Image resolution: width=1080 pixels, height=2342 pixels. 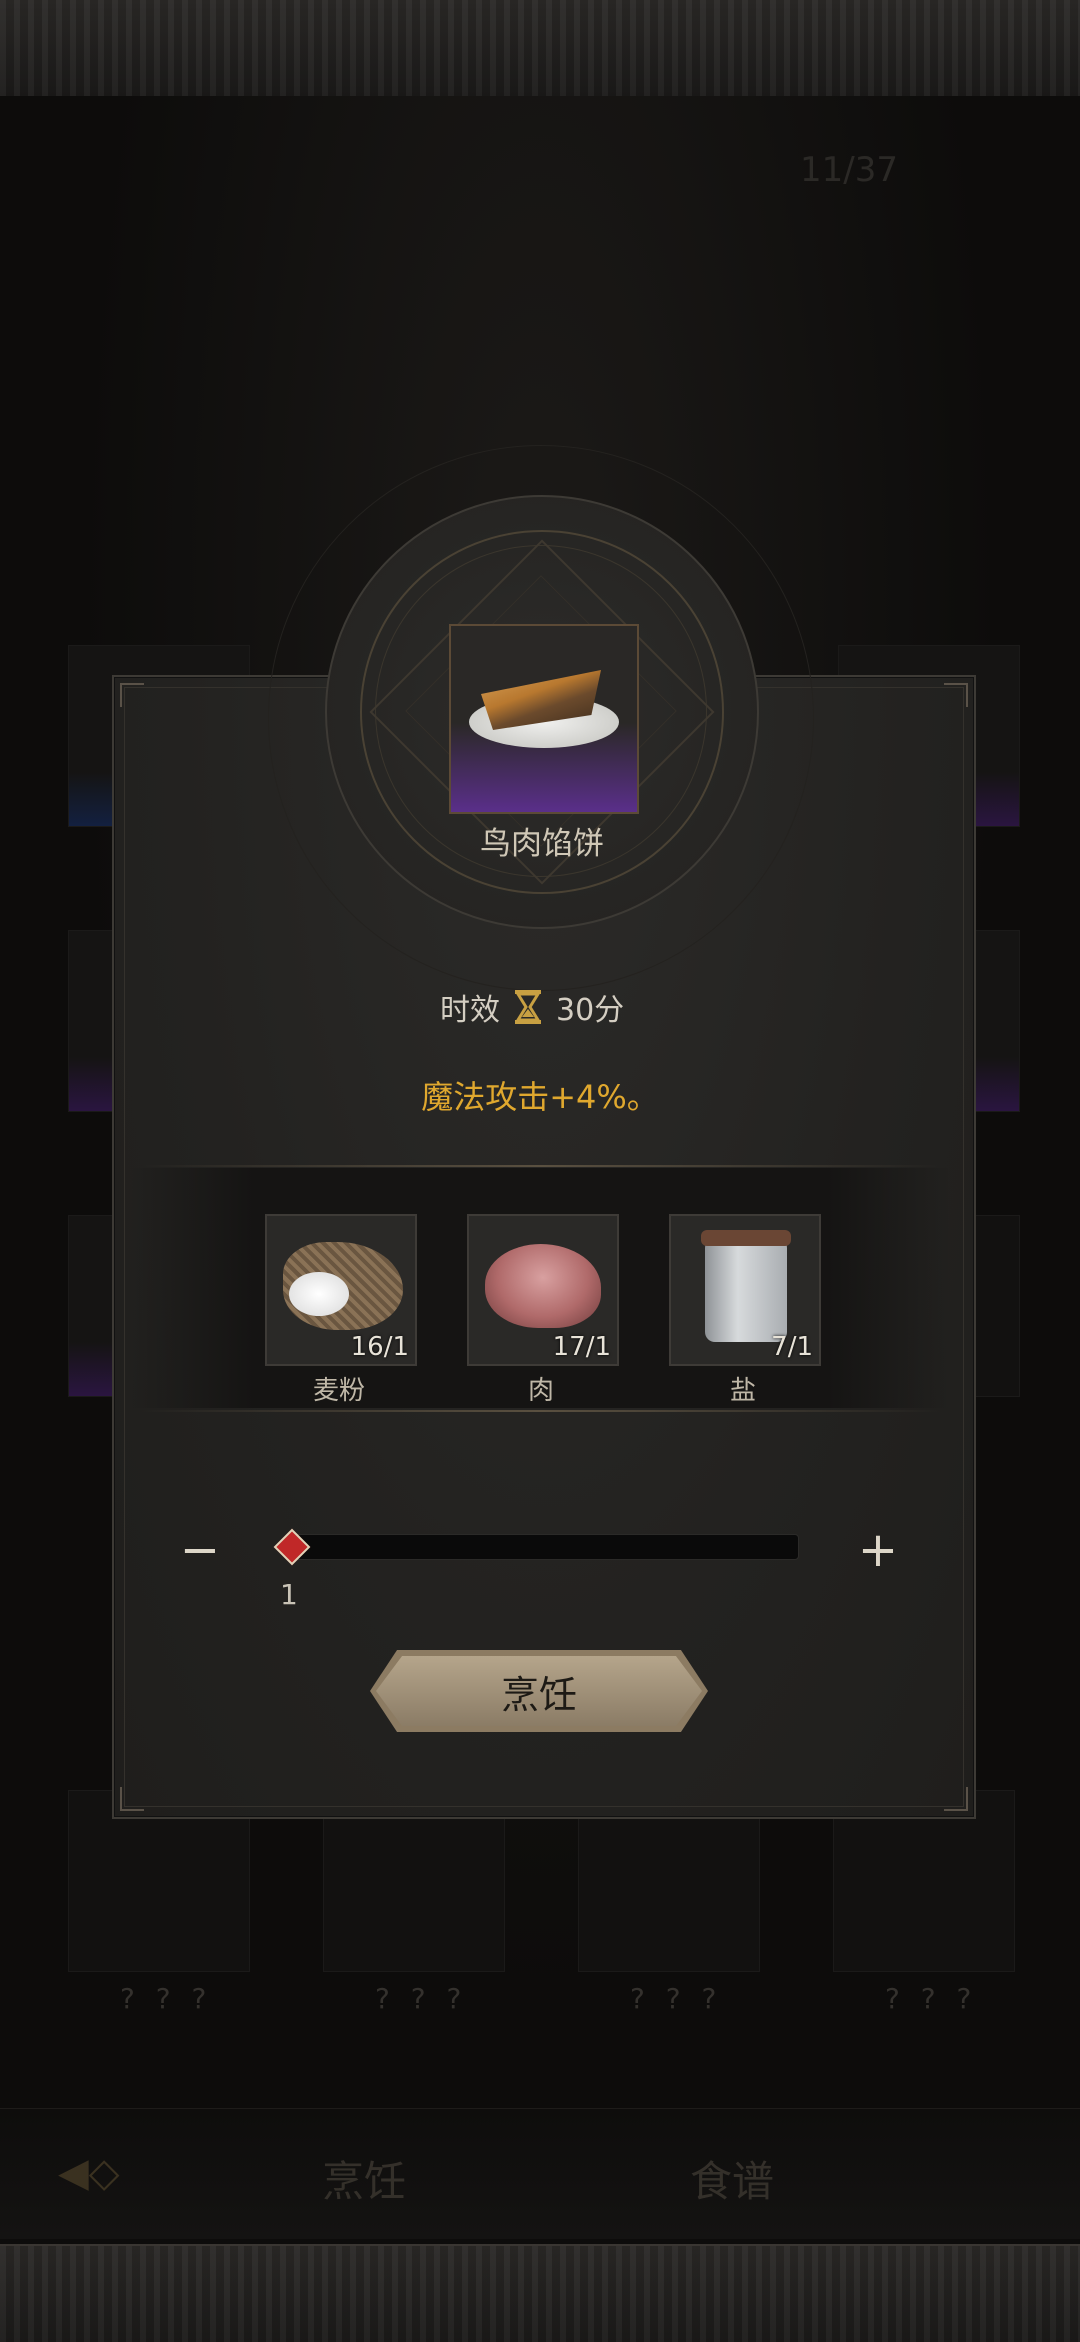 What do you see at coordinates (289, 1594) in the screenshot?
I see `quantity-value: 1` at bounding box center [289, 1594].